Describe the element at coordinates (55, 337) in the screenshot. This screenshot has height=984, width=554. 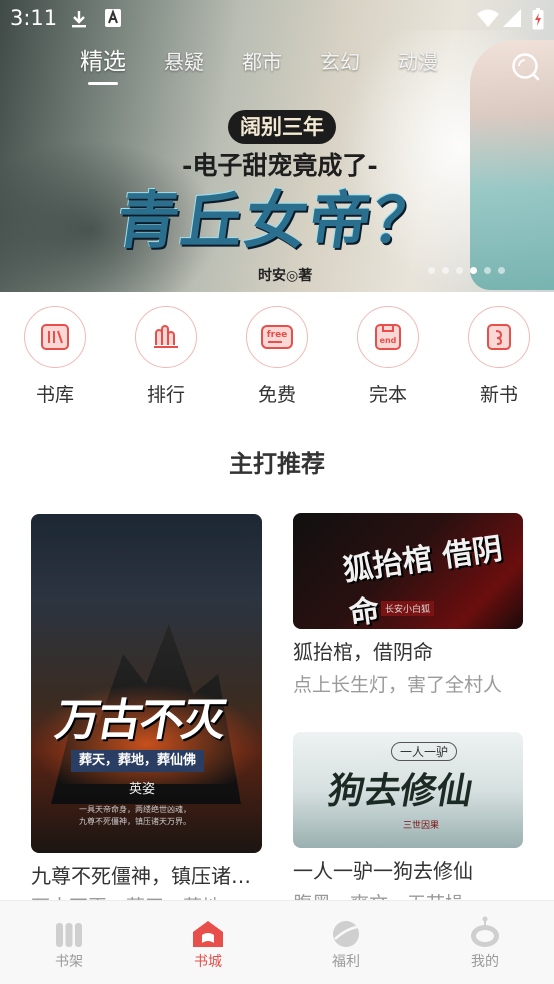
I see `library-icon` at that location.